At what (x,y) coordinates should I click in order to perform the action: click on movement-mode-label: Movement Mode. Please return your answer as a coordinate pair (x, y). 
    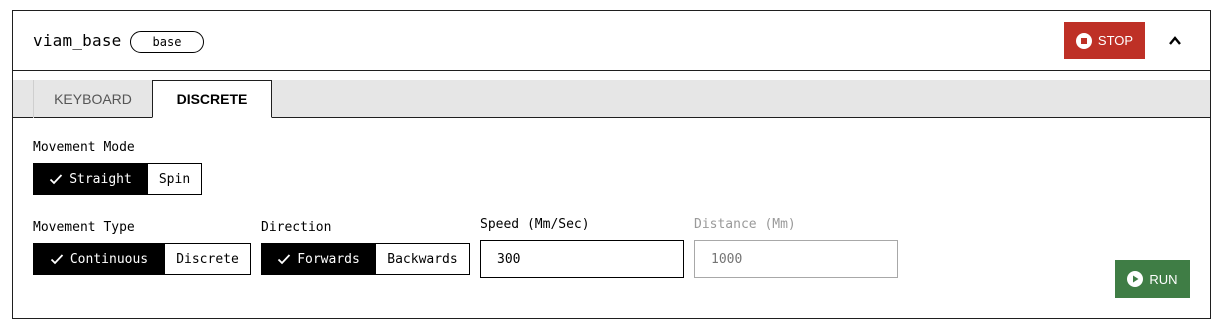
    Looking at the image, I should click on (84, 147).